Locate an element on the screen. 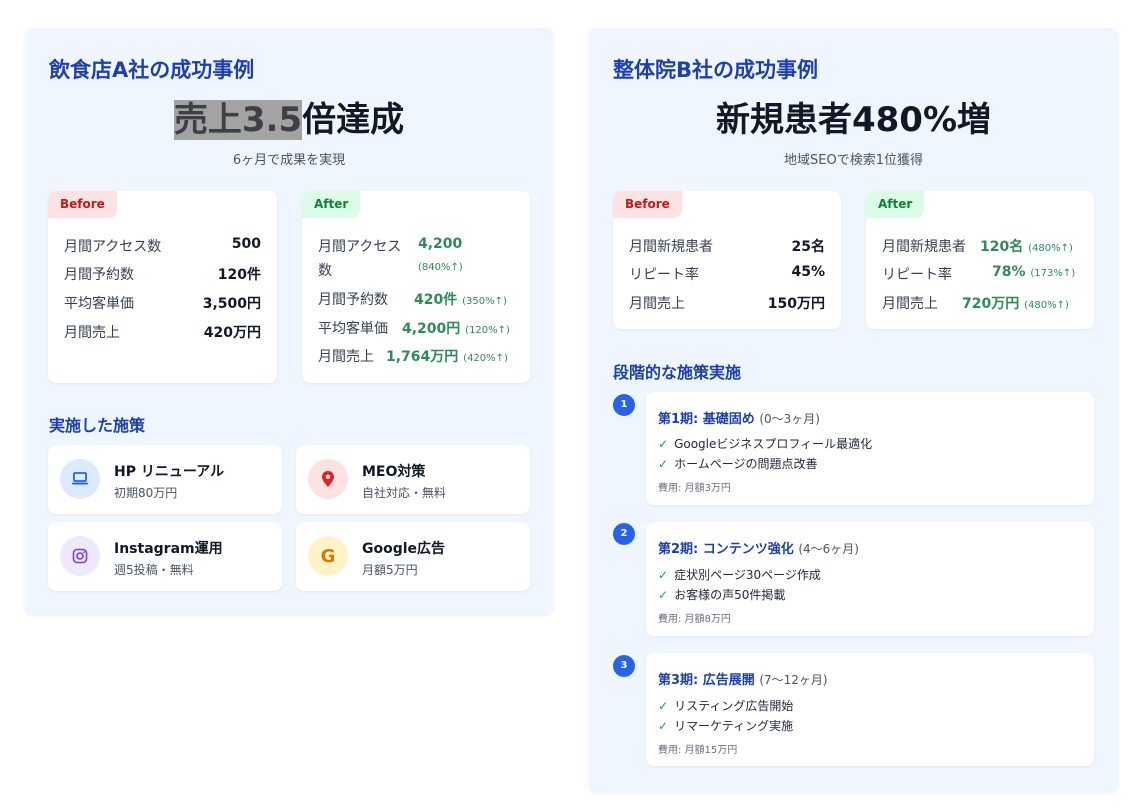 The height and width of the screenshot is (810, 1132). check-item-text: 症状別ページ30ページ作成 is located at coordinates (747, 575).